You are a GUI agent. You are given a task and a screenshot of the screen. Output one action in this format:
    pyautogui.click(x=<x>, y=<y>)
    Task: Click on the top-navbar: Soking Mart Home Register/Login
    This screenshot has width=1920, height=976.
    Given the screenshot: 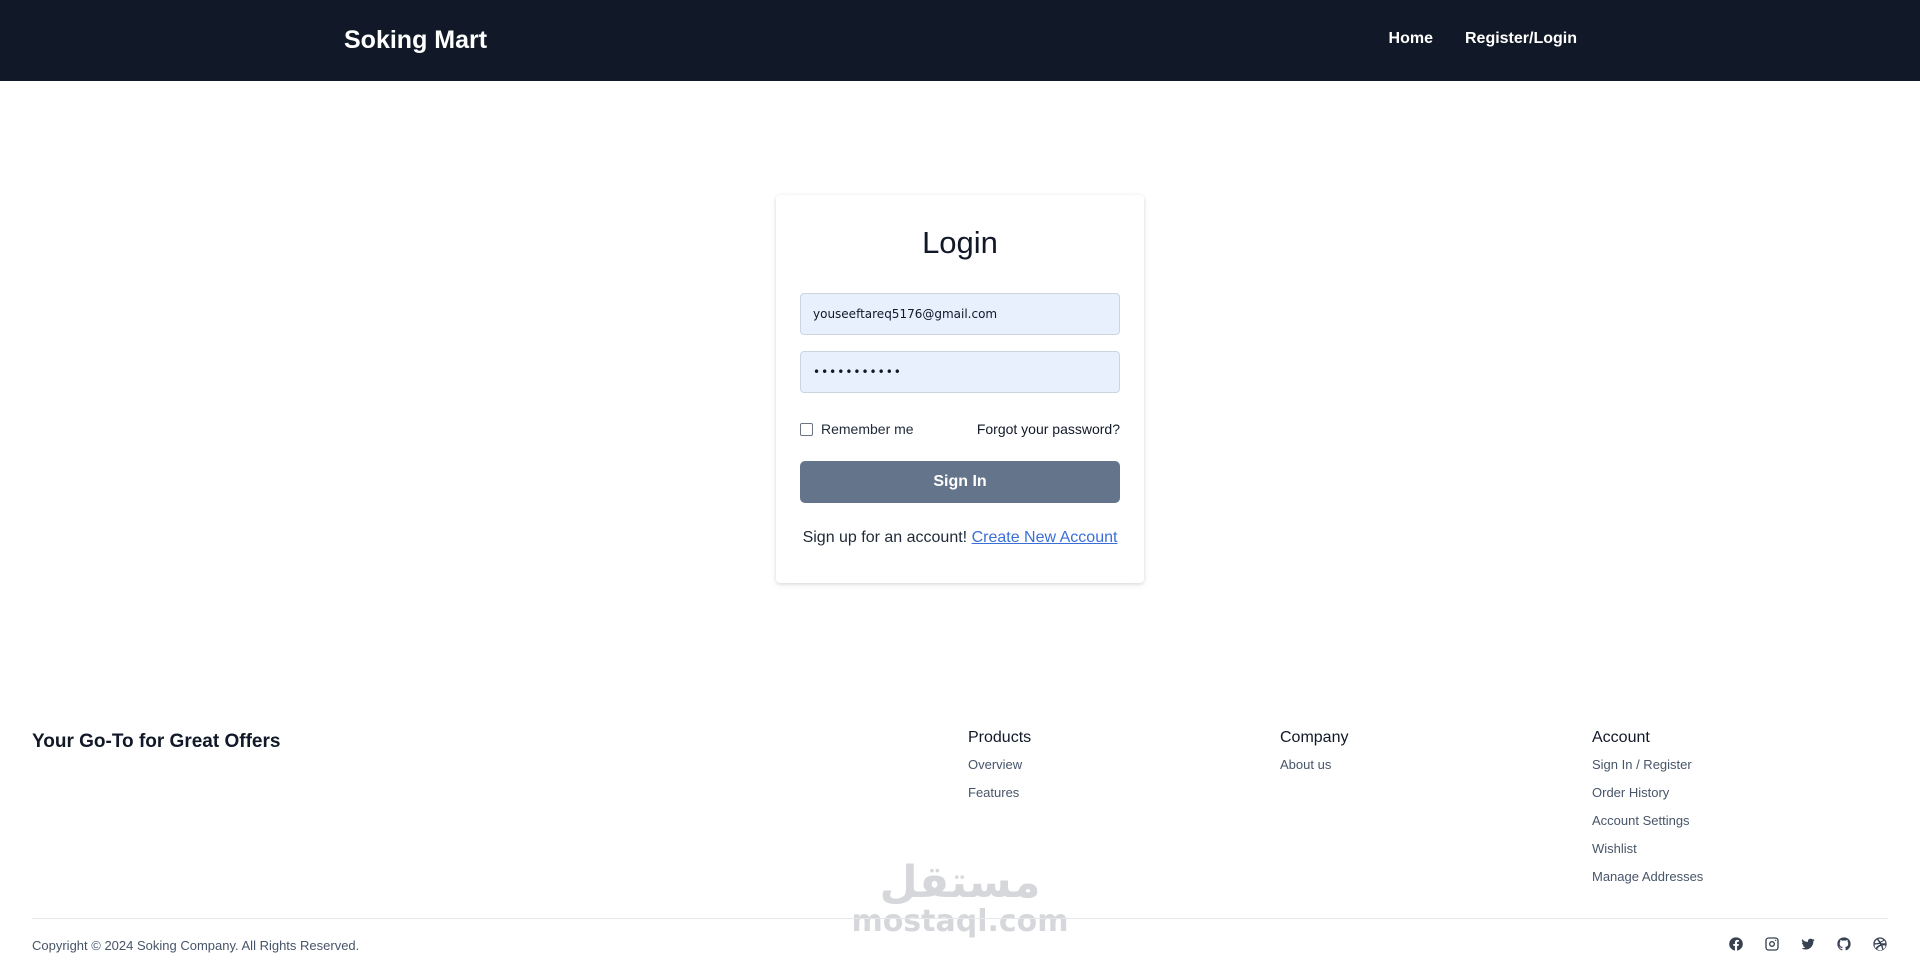 What is the action you would take?
    pyautogui.click(x=960, y=40)
    